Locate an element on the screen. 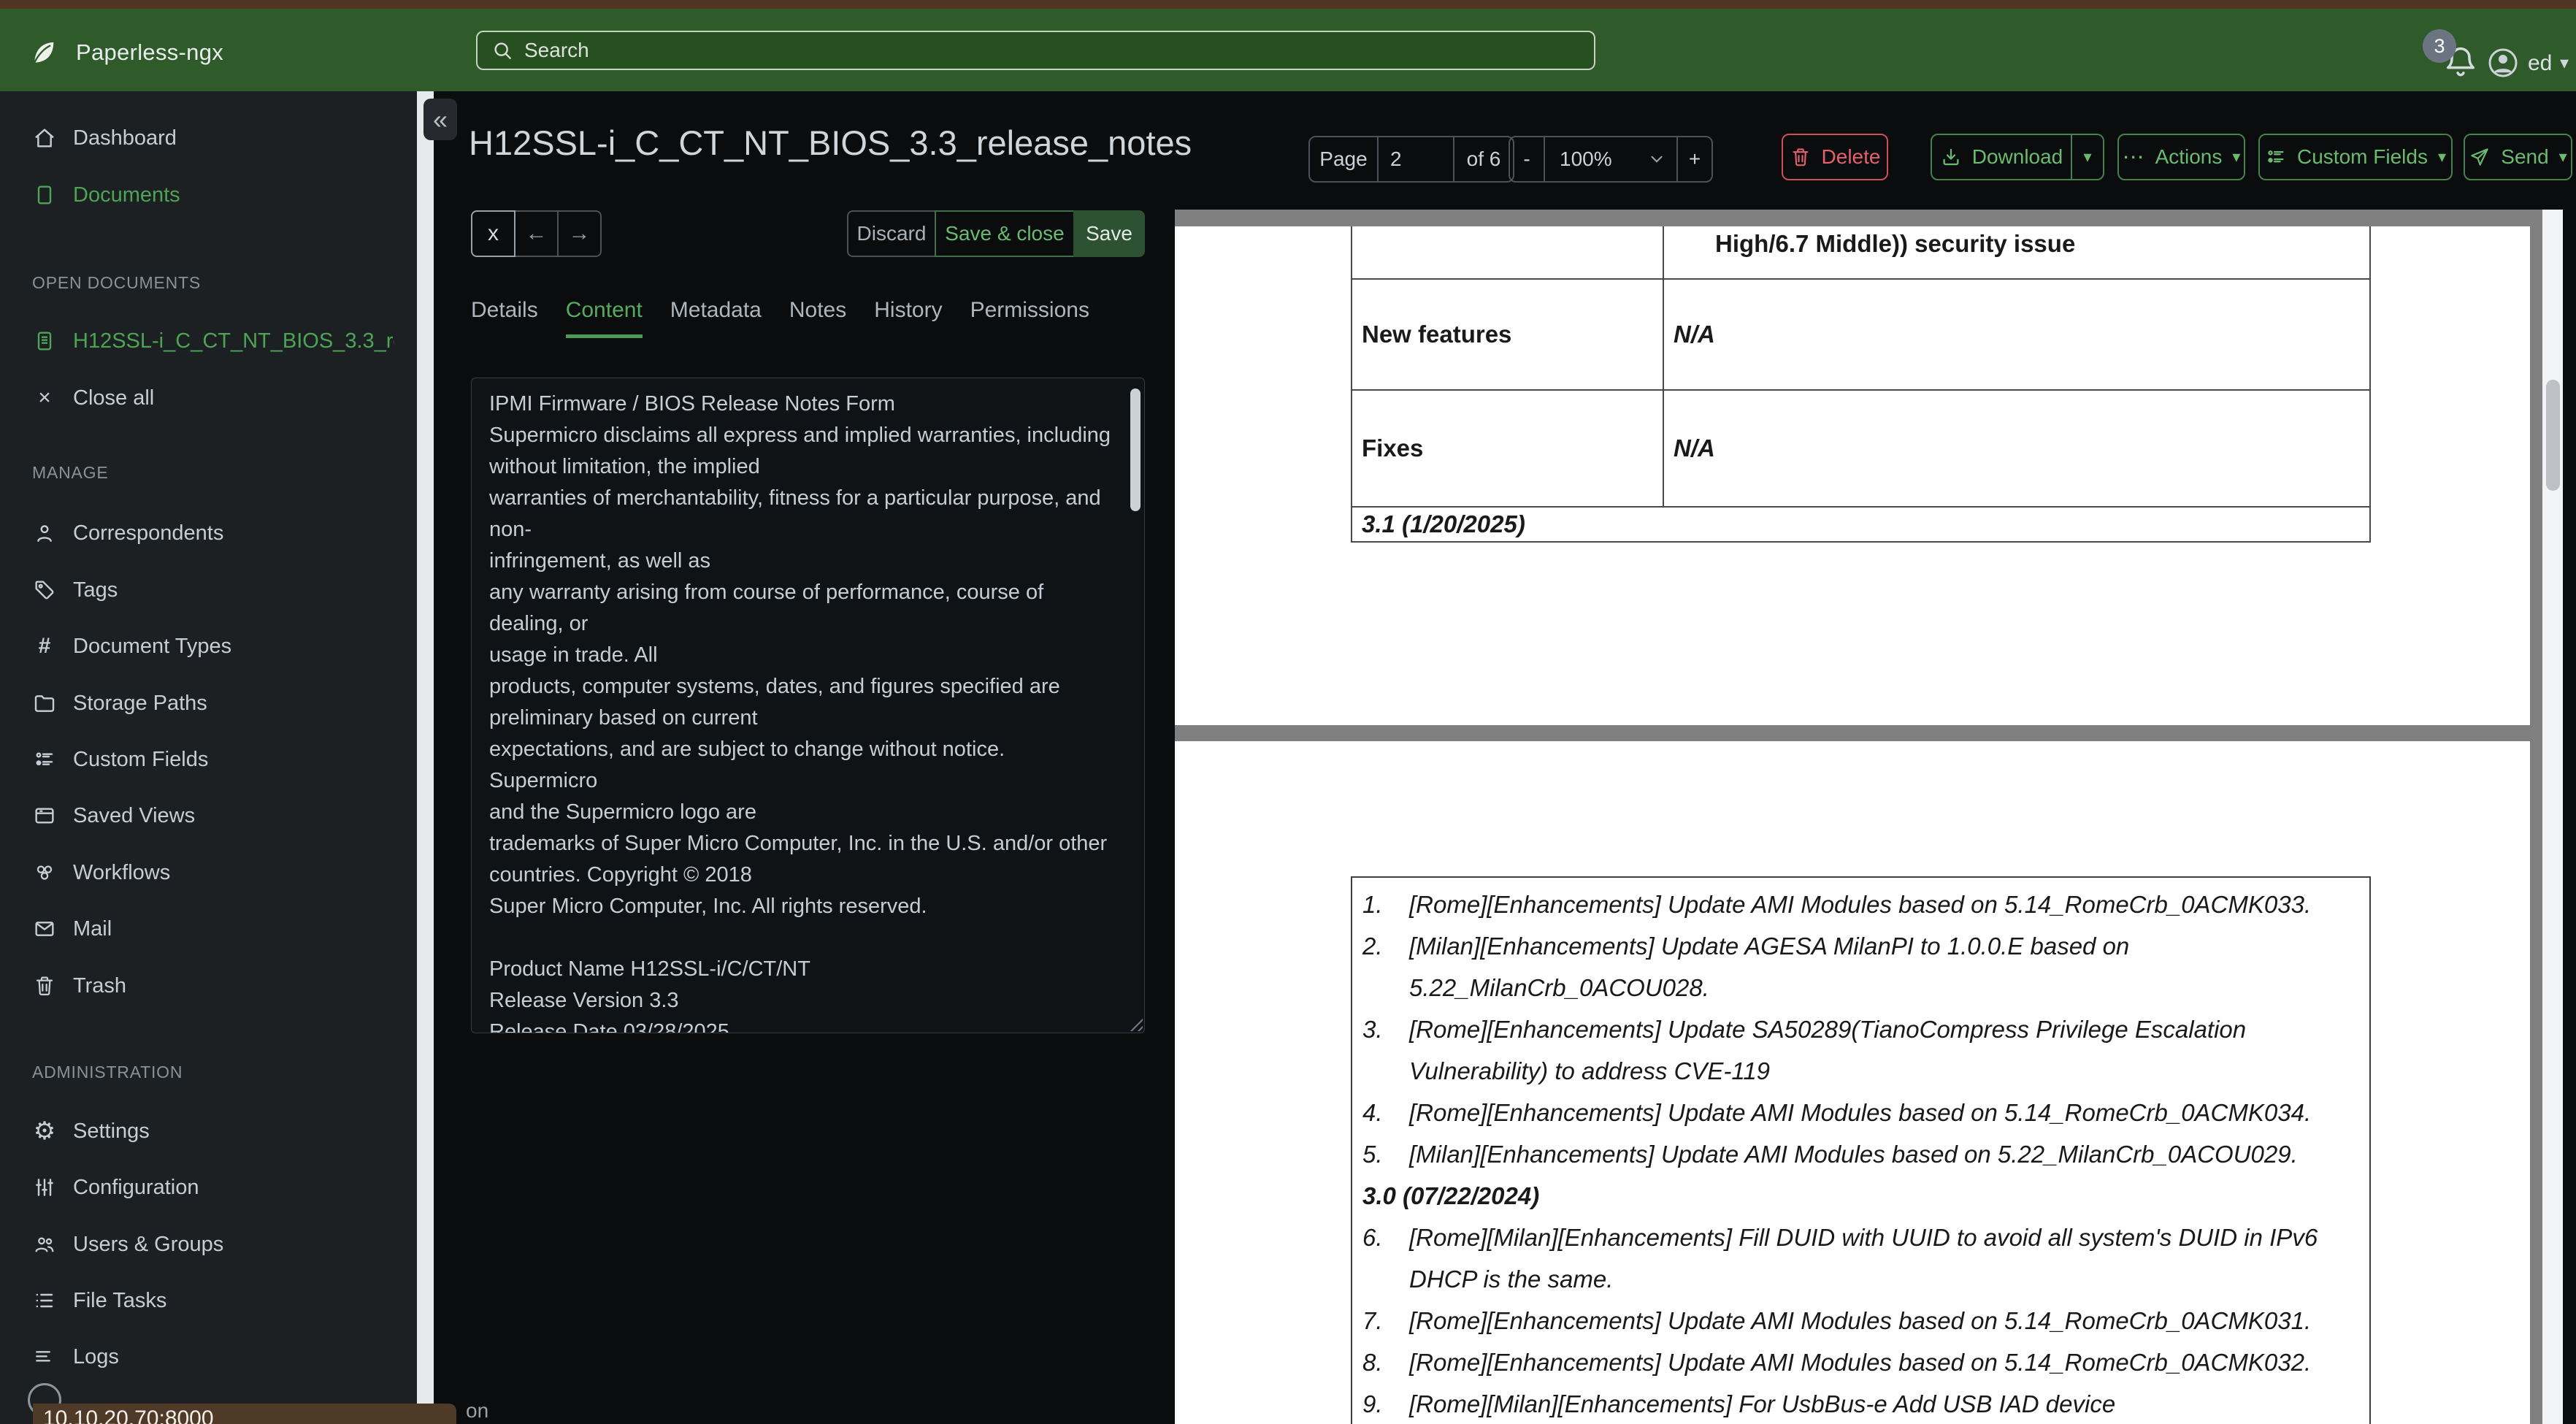 The height and width of the screenshot is (1424, 2576). sidebar-item-label: Documents is located at coordinates (126, 195).